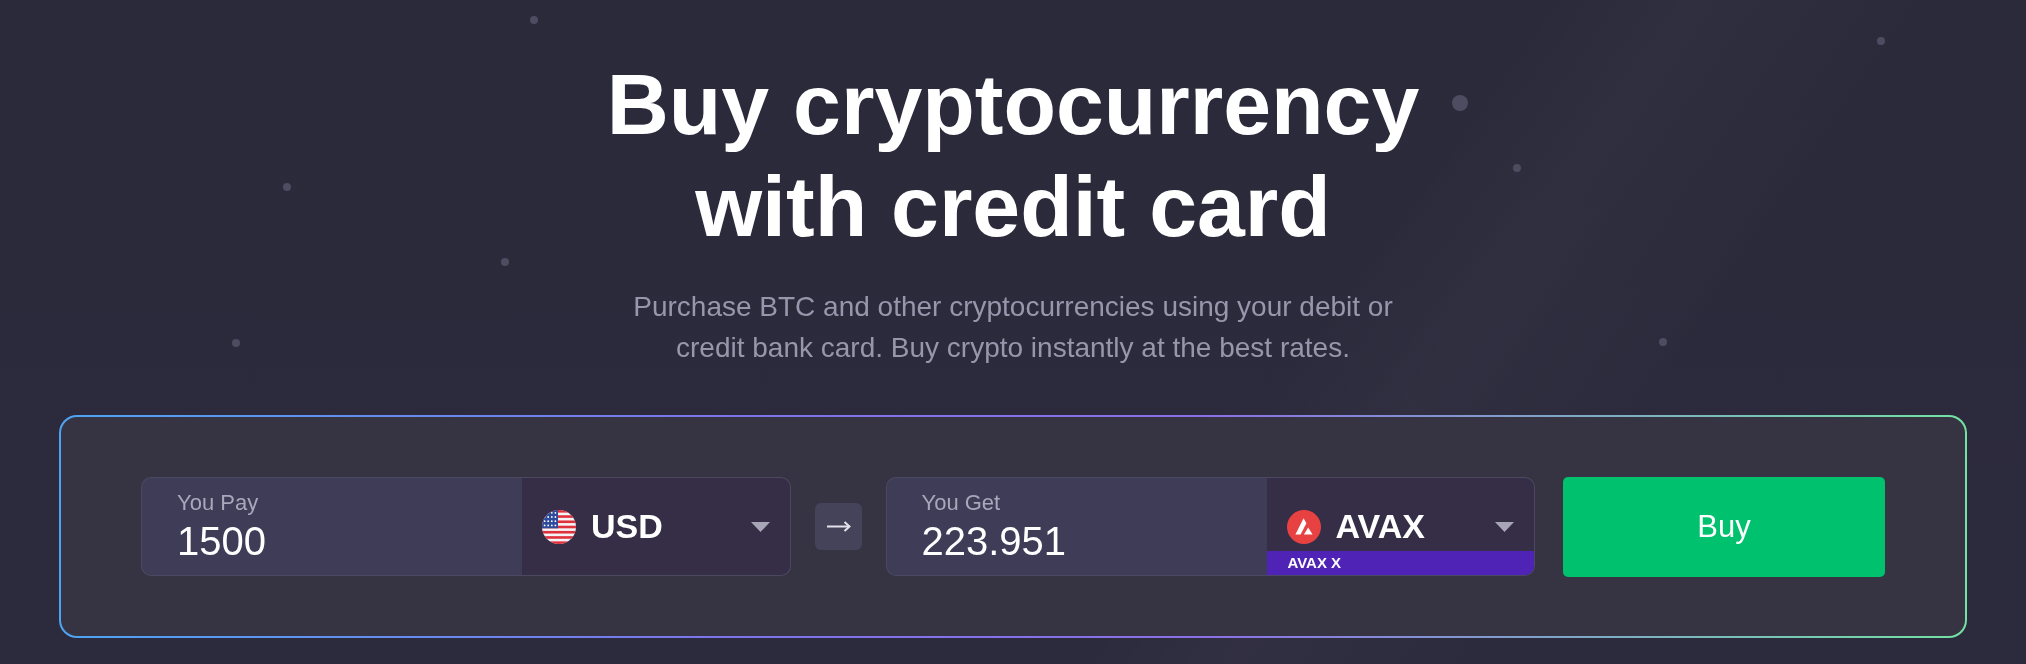 The height and width of the screenshot is (664, 2026). Describe the element at coordinates (1013, 155) in the screenshot. I see `hero-title: Buy cryptocurrency with credit card` at that location.